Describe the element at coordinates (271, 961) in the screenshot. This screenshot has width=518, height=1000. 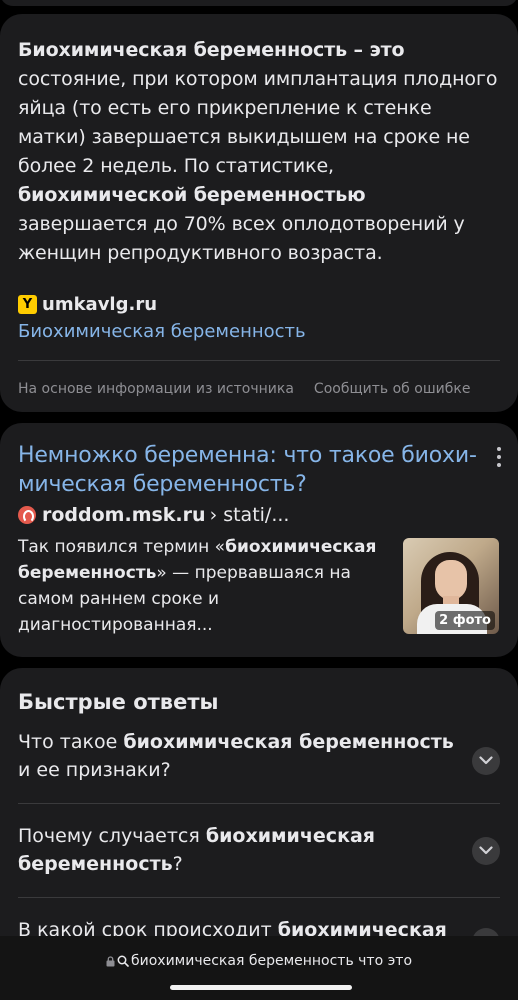
I see `url-text: биохимическая беременность что это` at that location.